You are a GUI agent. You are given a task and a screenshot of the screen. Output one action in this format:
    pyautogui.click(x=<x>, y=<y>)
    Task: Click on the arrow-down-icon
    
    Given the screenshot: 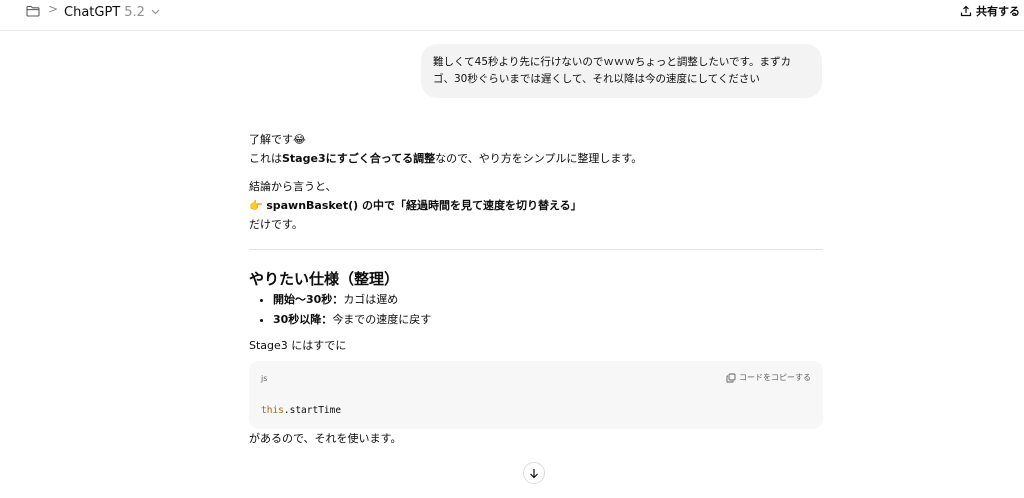 What is the action you would take?
    pyautogui.click(x=534, y=473)
    